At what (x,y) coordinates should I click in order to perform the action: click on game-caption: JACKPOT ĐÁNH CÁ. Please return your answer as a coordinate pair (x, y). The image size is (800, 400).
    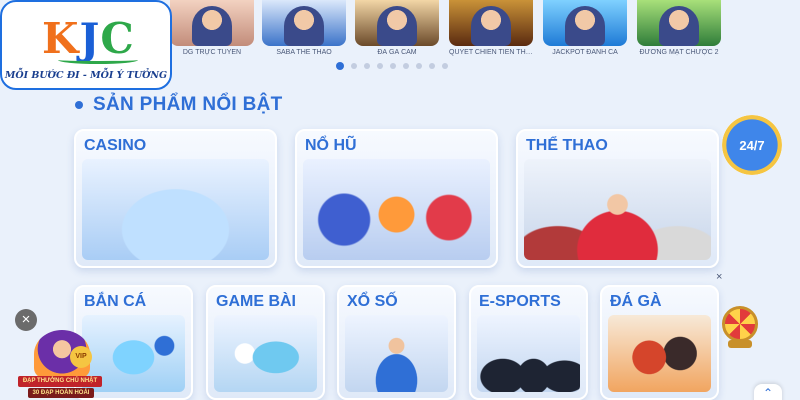
    Looking at the image, I should click on (585, 52).